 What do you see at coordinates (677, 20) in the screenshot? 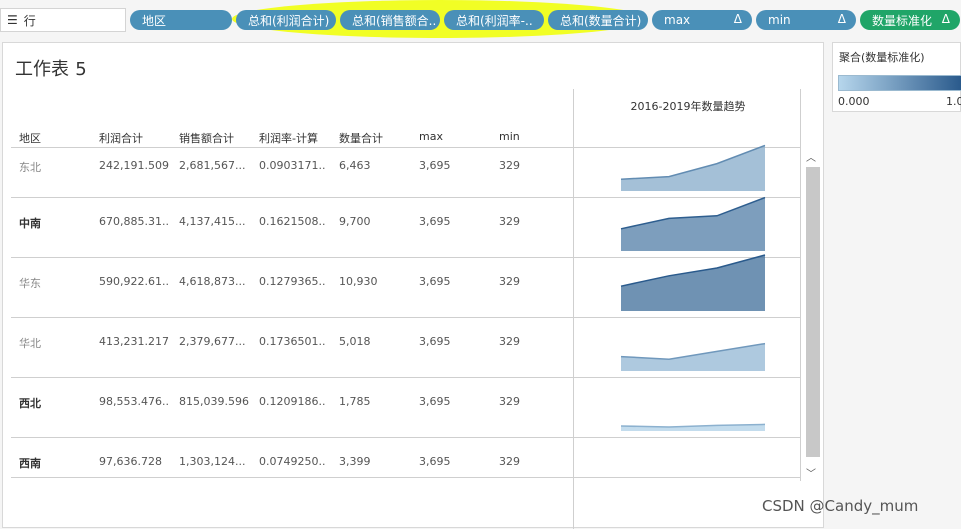
I see `pill-label: max` at bounding box center [677, 20].